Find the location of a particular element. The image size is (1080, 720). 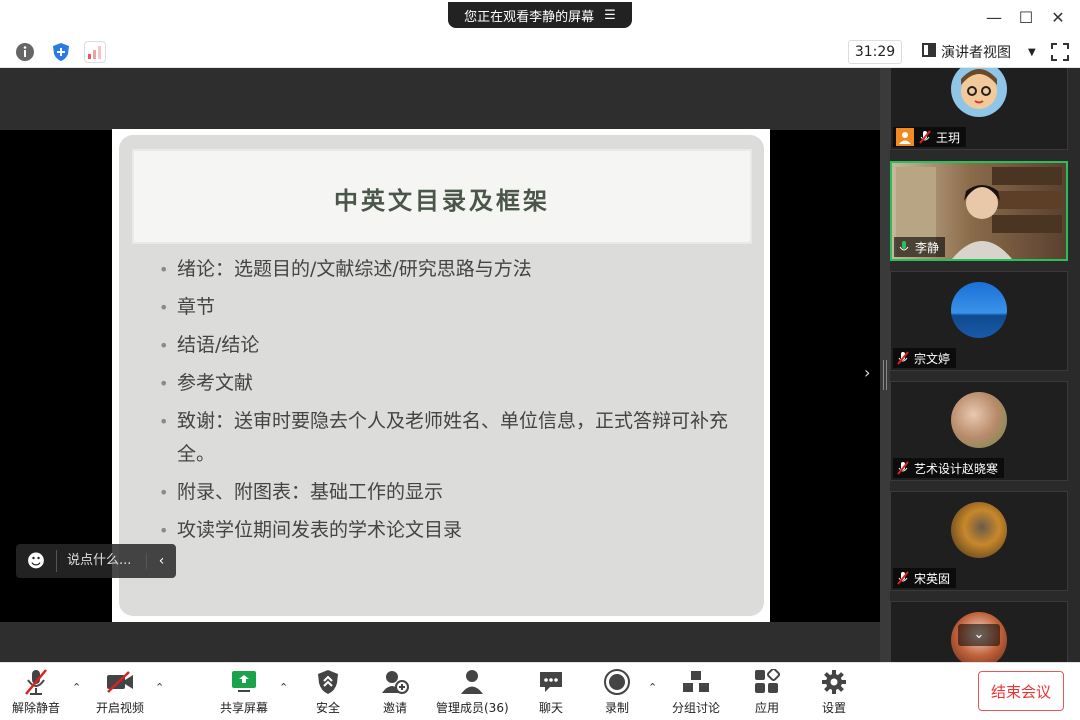

participant-name-tag: 李静 is located at coordinates (920, 247).